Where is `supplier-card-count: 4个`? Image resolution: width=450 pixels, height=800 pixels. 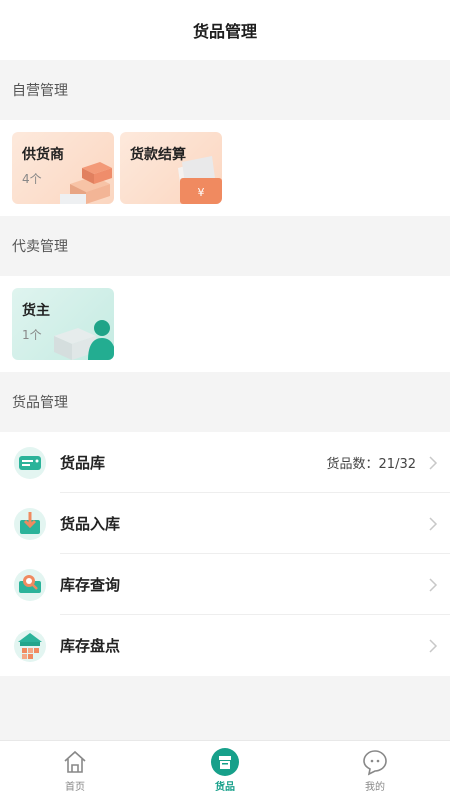
supplier-card-count: 4个 is located at coordinates (32, 179).